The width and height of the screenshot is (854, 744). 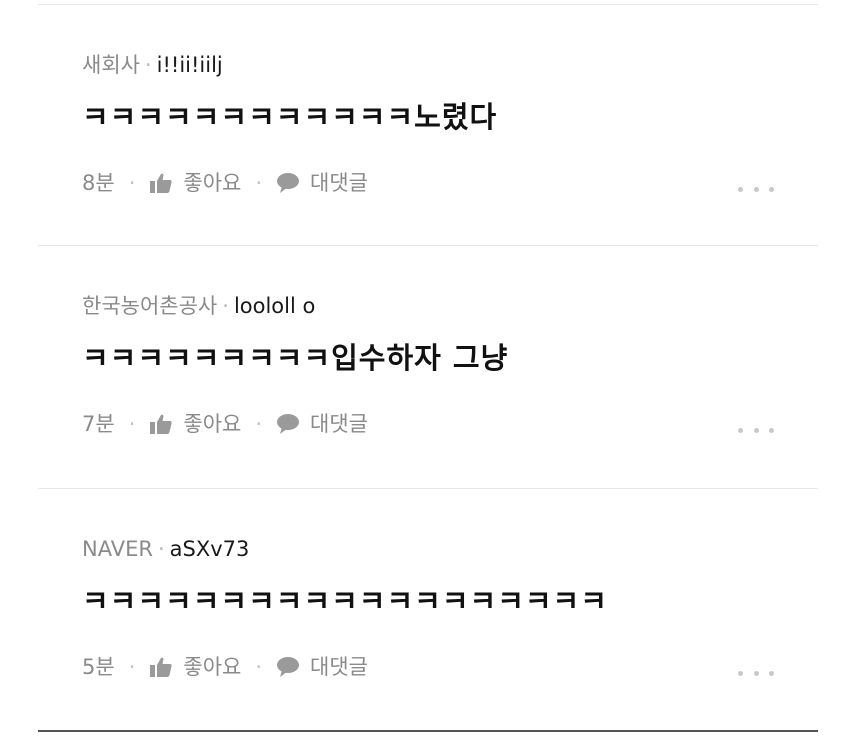 What do you see at coordinates (190, 65) in the screenshot?
I see `comment-username: i!!ii!iilj` at bounding box center [190, 65].